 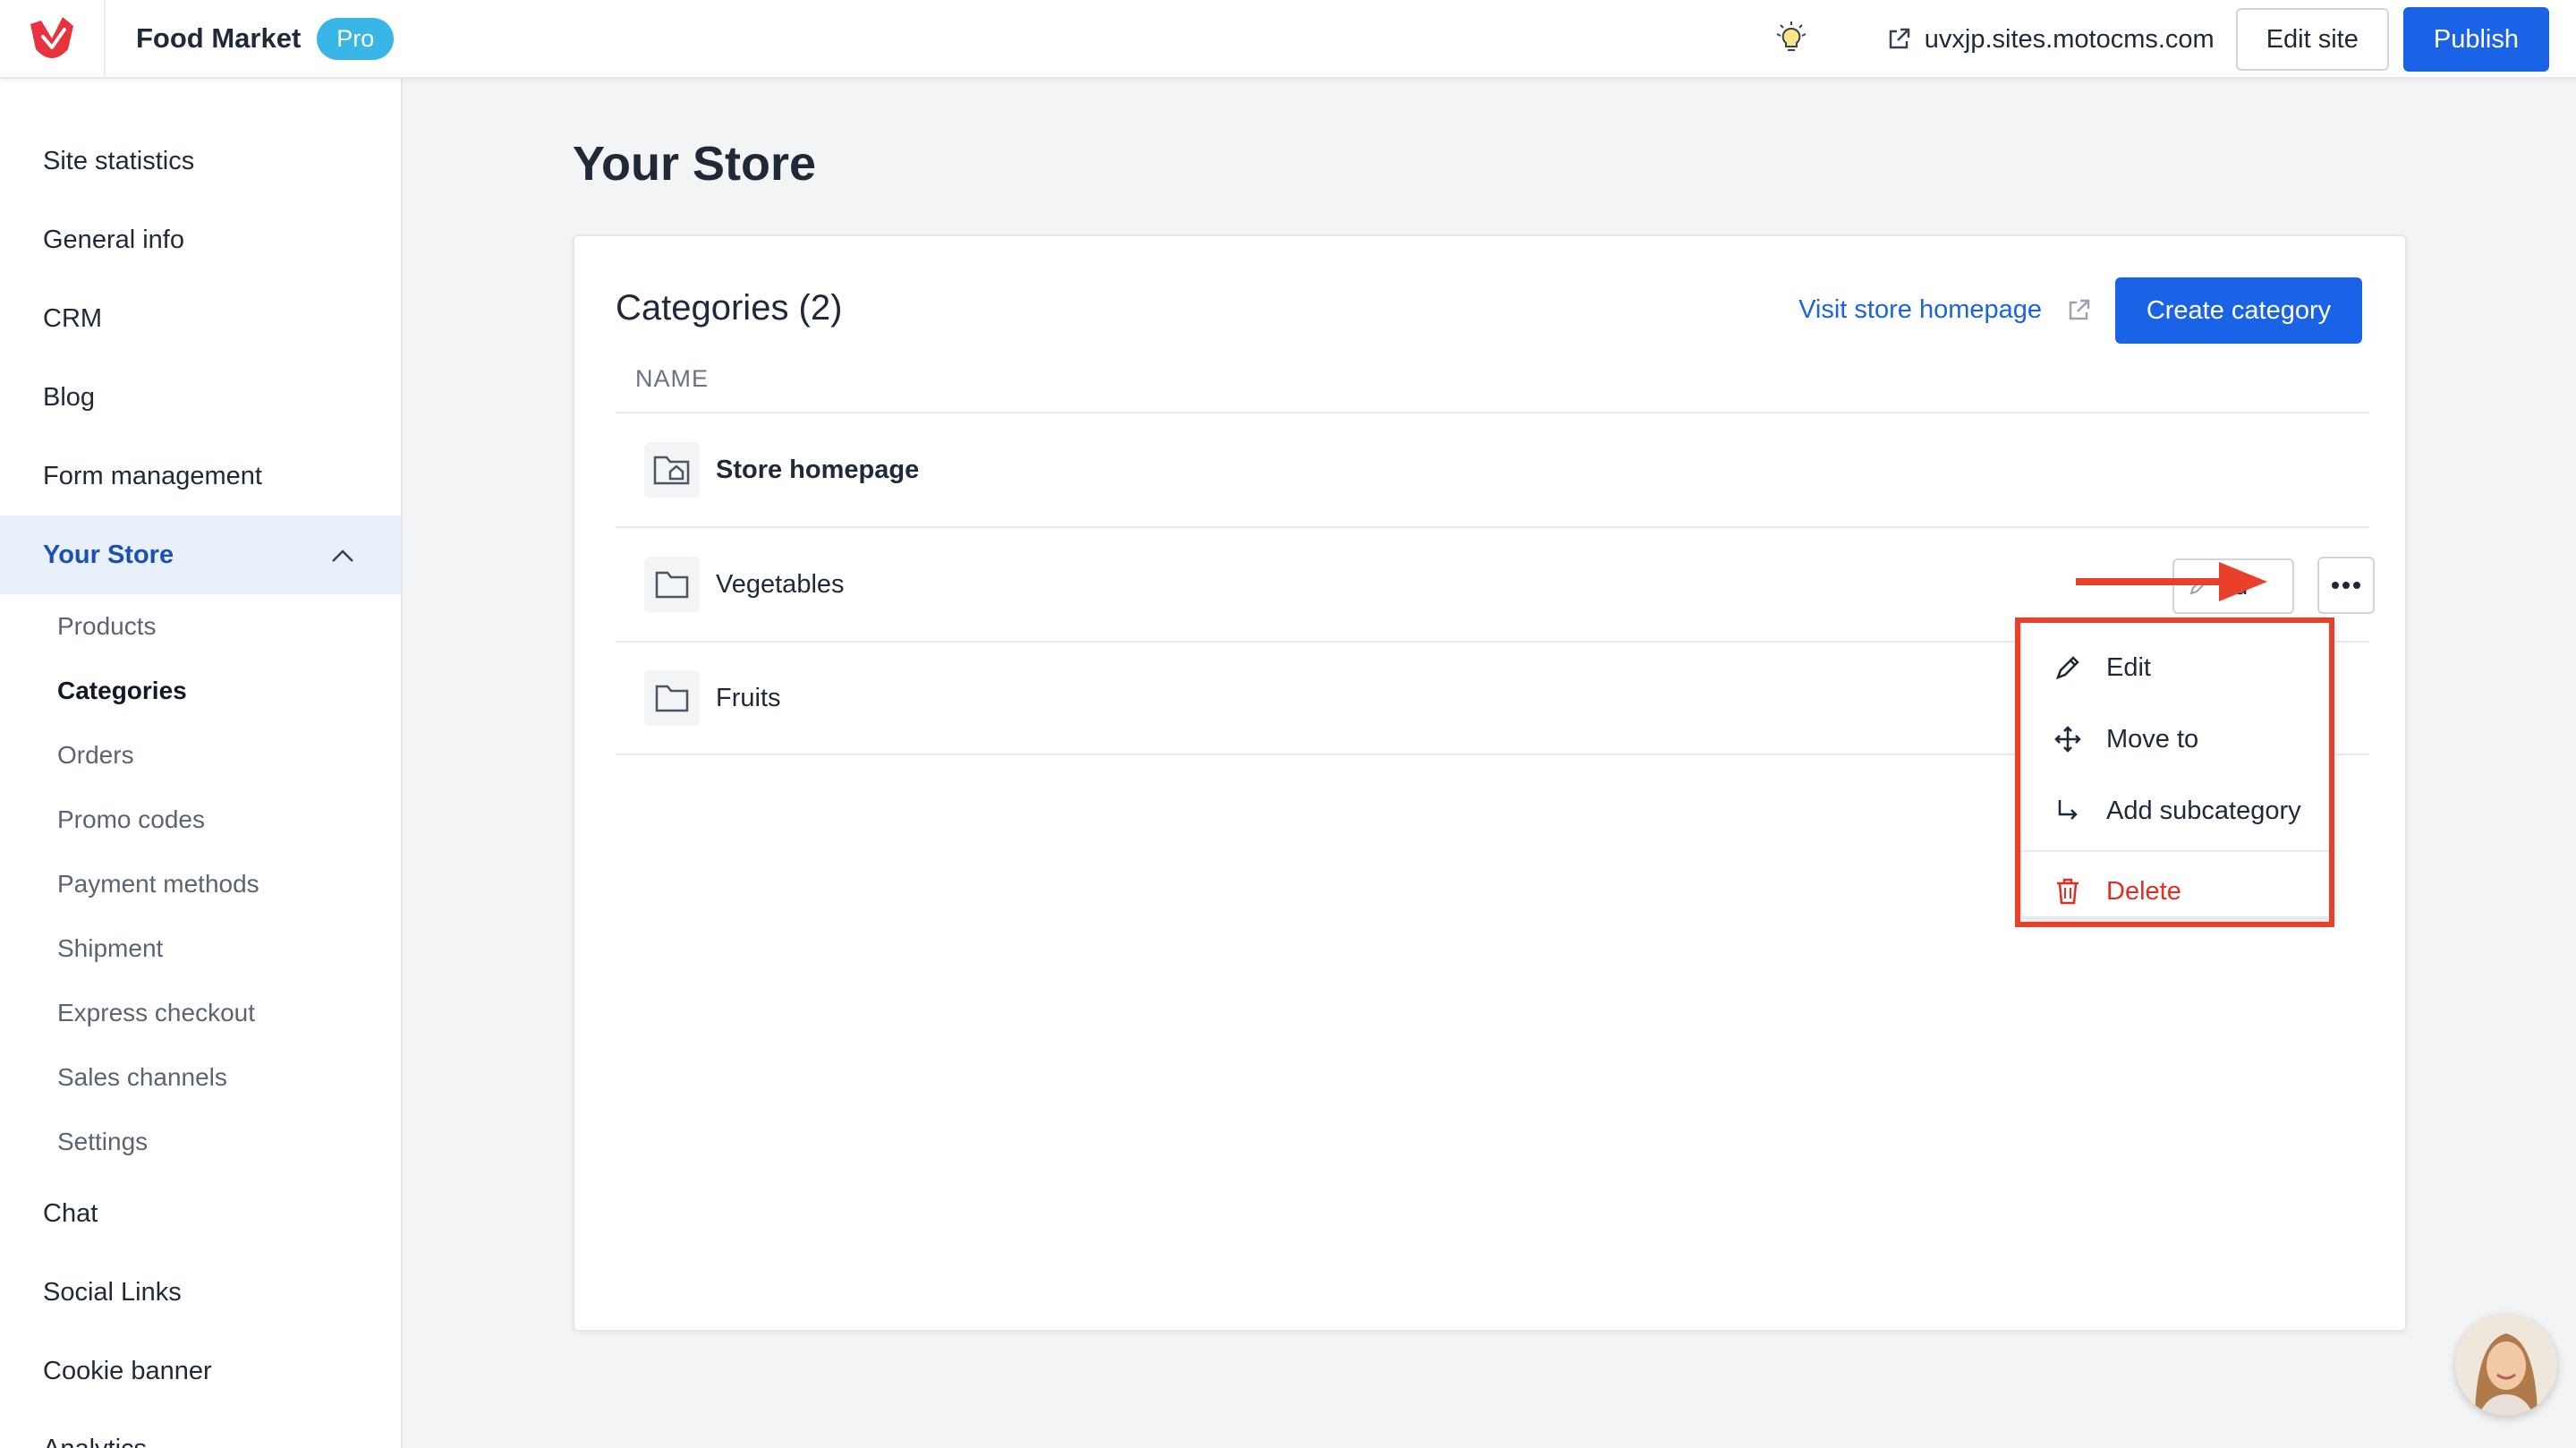 I want to click on annotation-highlight-box, so click(x=2174, y=772).